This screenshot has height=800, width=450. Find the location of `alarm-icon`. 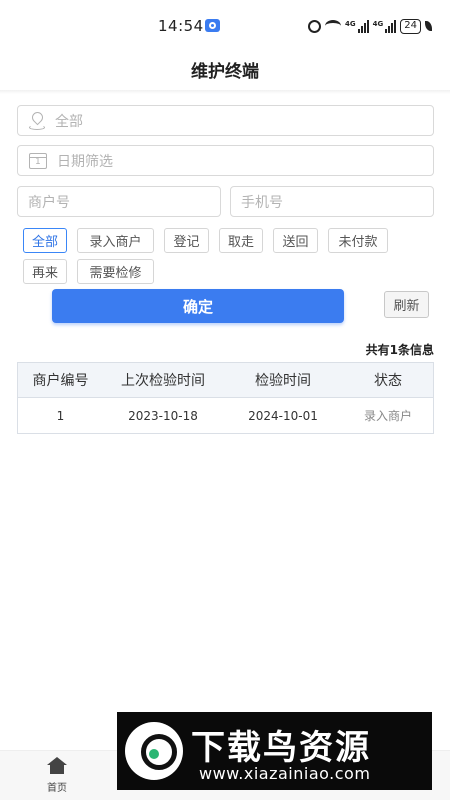

alarm-icon is located at coordinates (315, 26).